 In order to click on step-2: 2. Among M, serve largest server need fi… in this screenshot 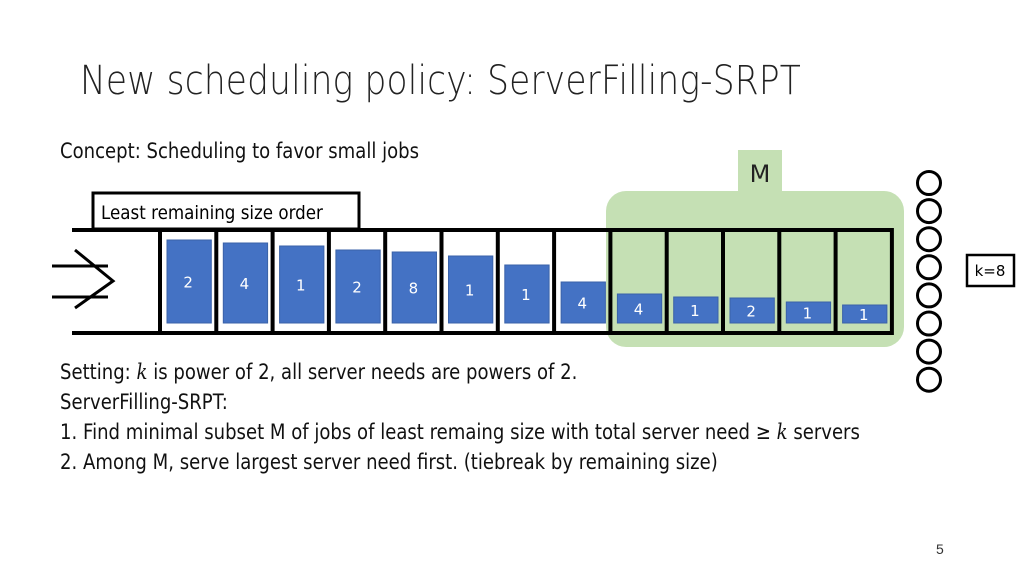, I will do `click(389, 462)`.